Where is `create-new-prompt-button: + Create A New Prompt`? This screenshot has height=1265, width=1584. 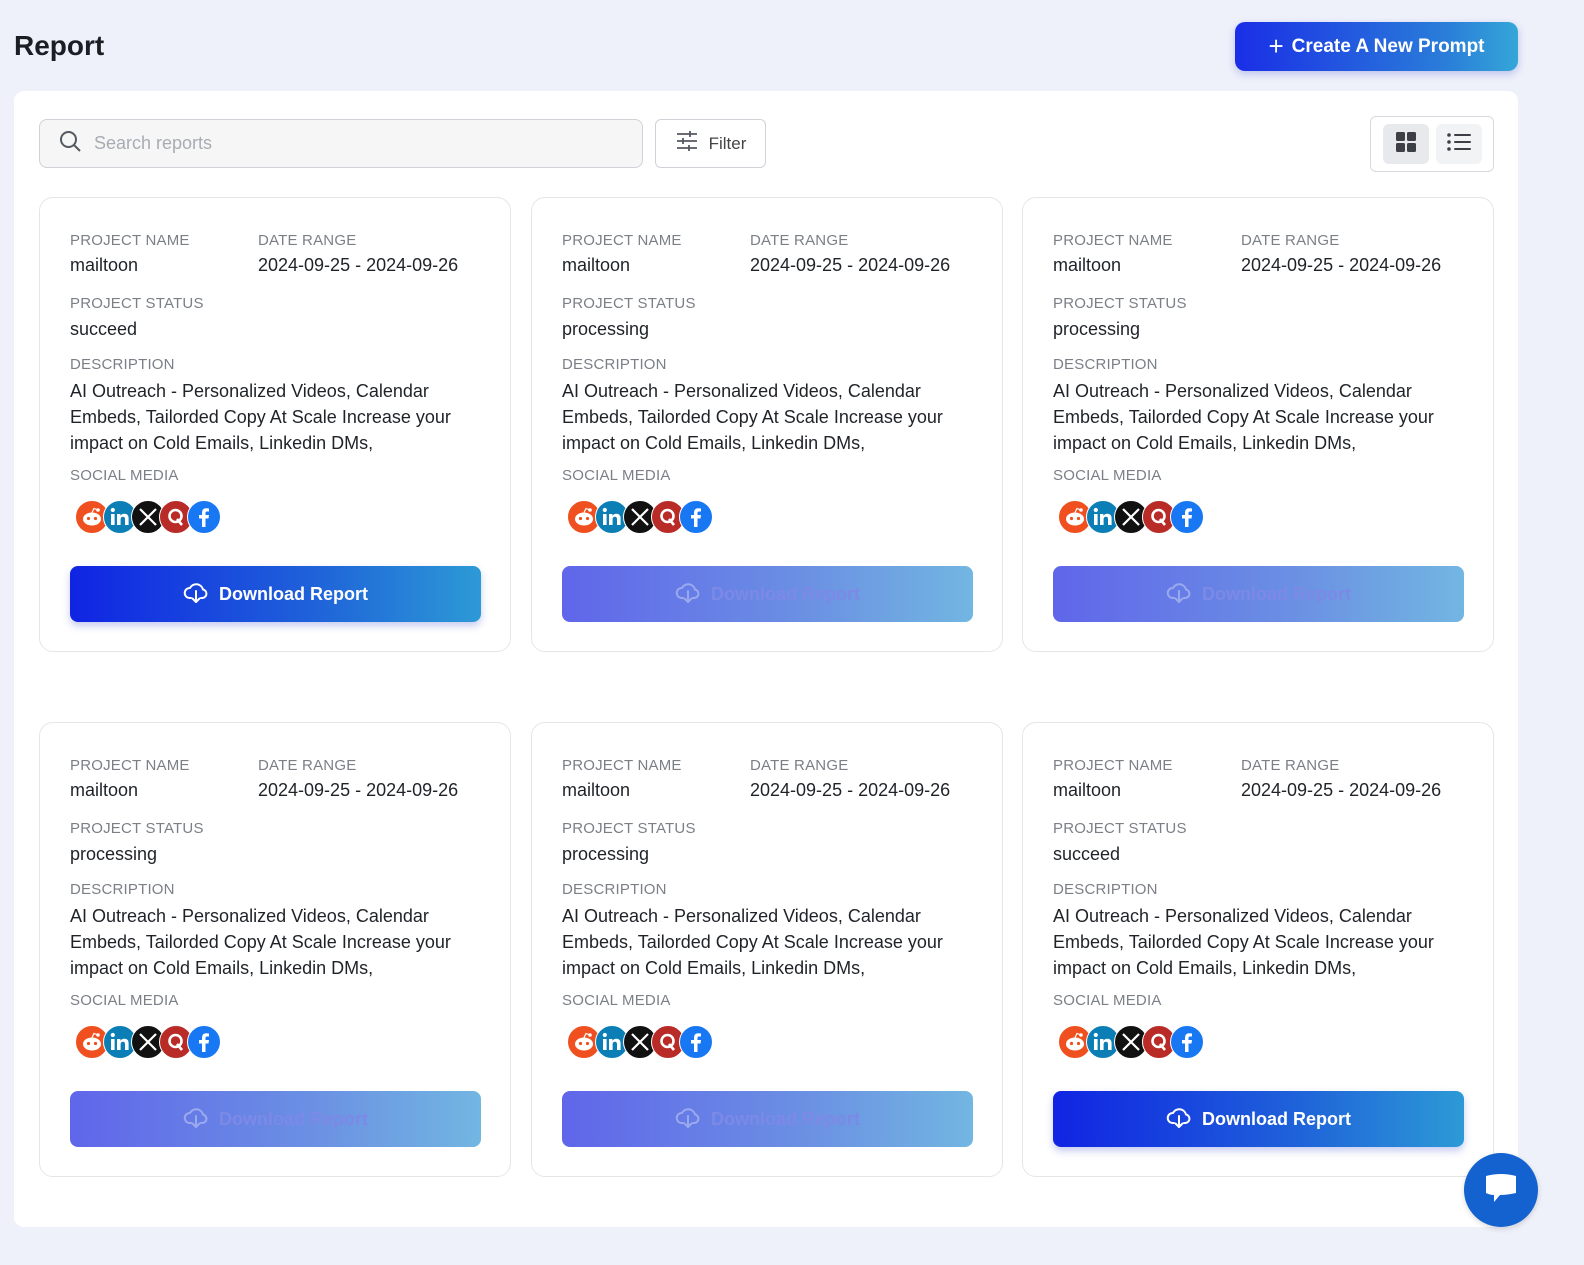 create-new-prompt-button: + Create A New Prompt is located at coordinates (1376, 46).